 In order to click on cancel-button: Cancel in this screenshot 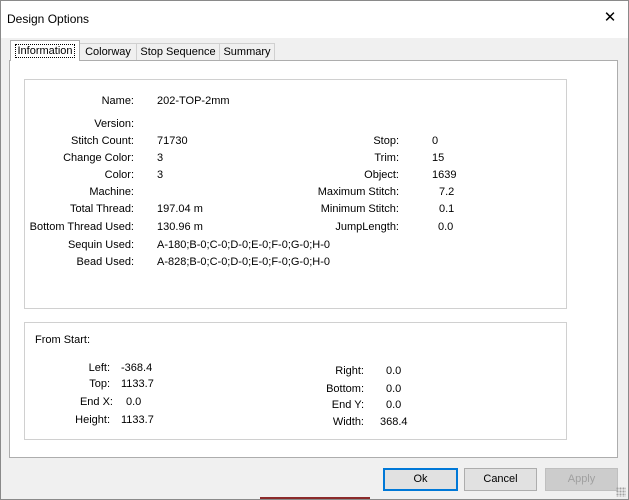, I will do `click(500, 479)`.